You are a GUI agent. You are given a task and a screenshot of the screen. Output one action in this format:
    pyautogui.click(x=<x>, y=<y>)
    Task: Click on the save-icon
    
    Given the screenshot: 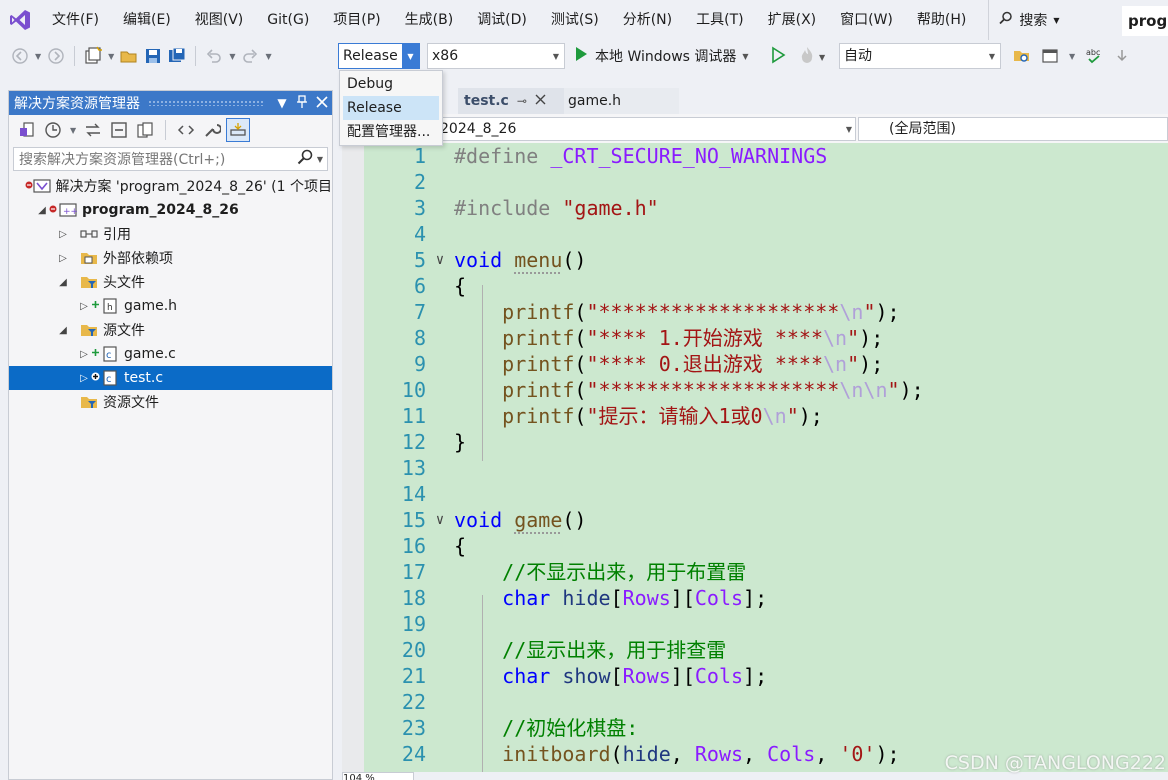 What is the action you would take?
    pyautogui.click(x=153, y=56)
    